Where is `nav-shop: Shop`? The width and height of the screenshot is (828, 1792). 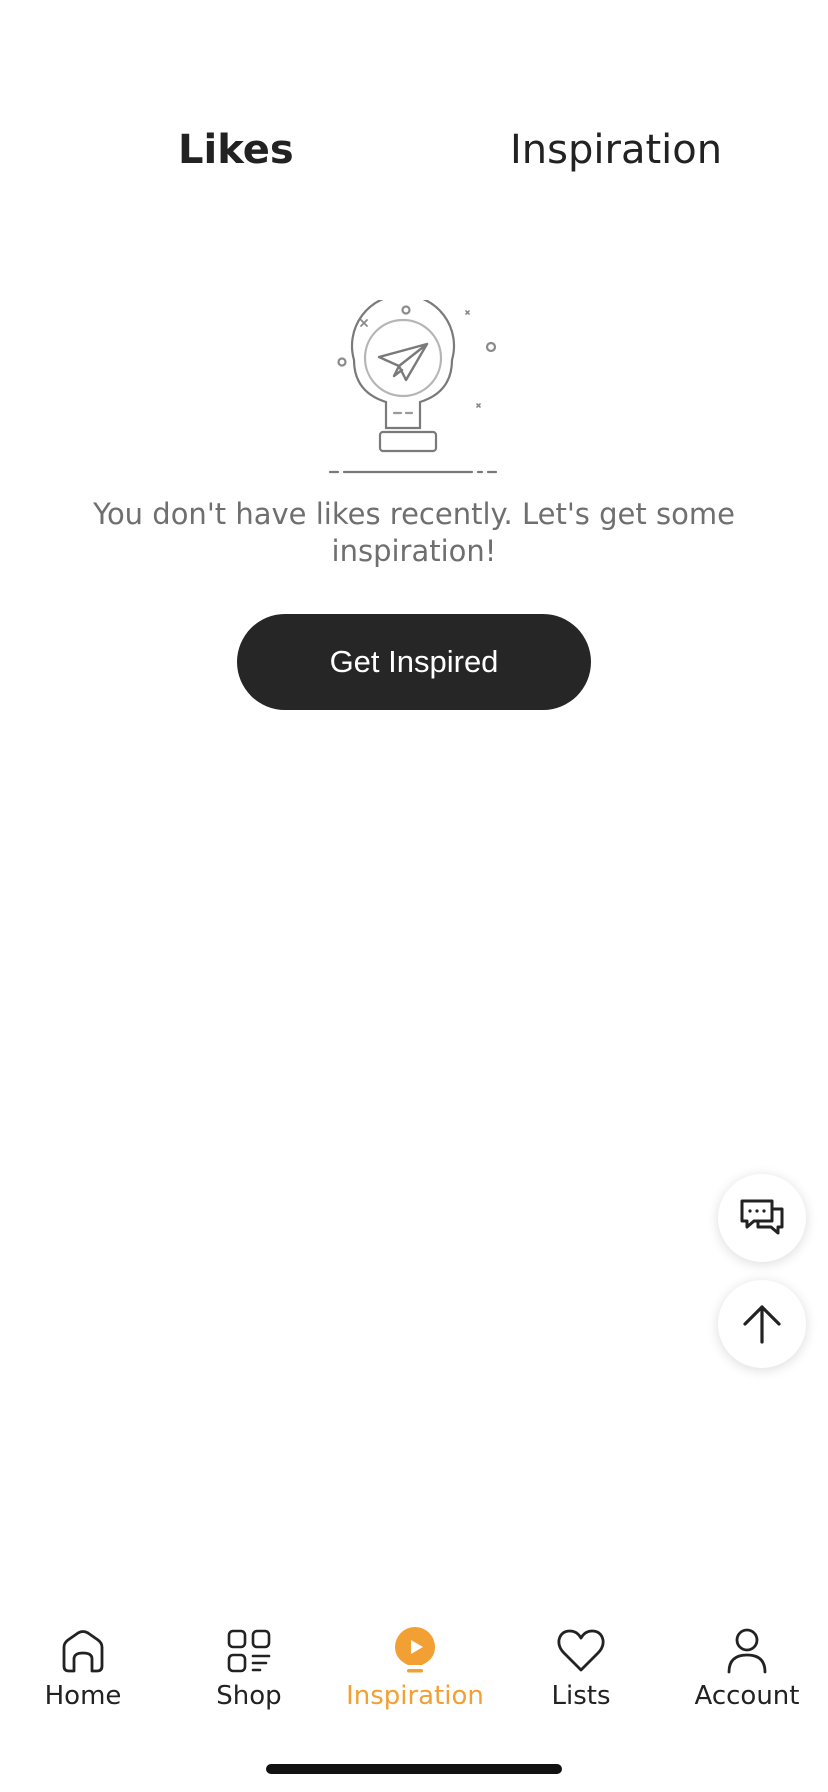
nav-shop: Shop is located at coordinates (249, 1666).